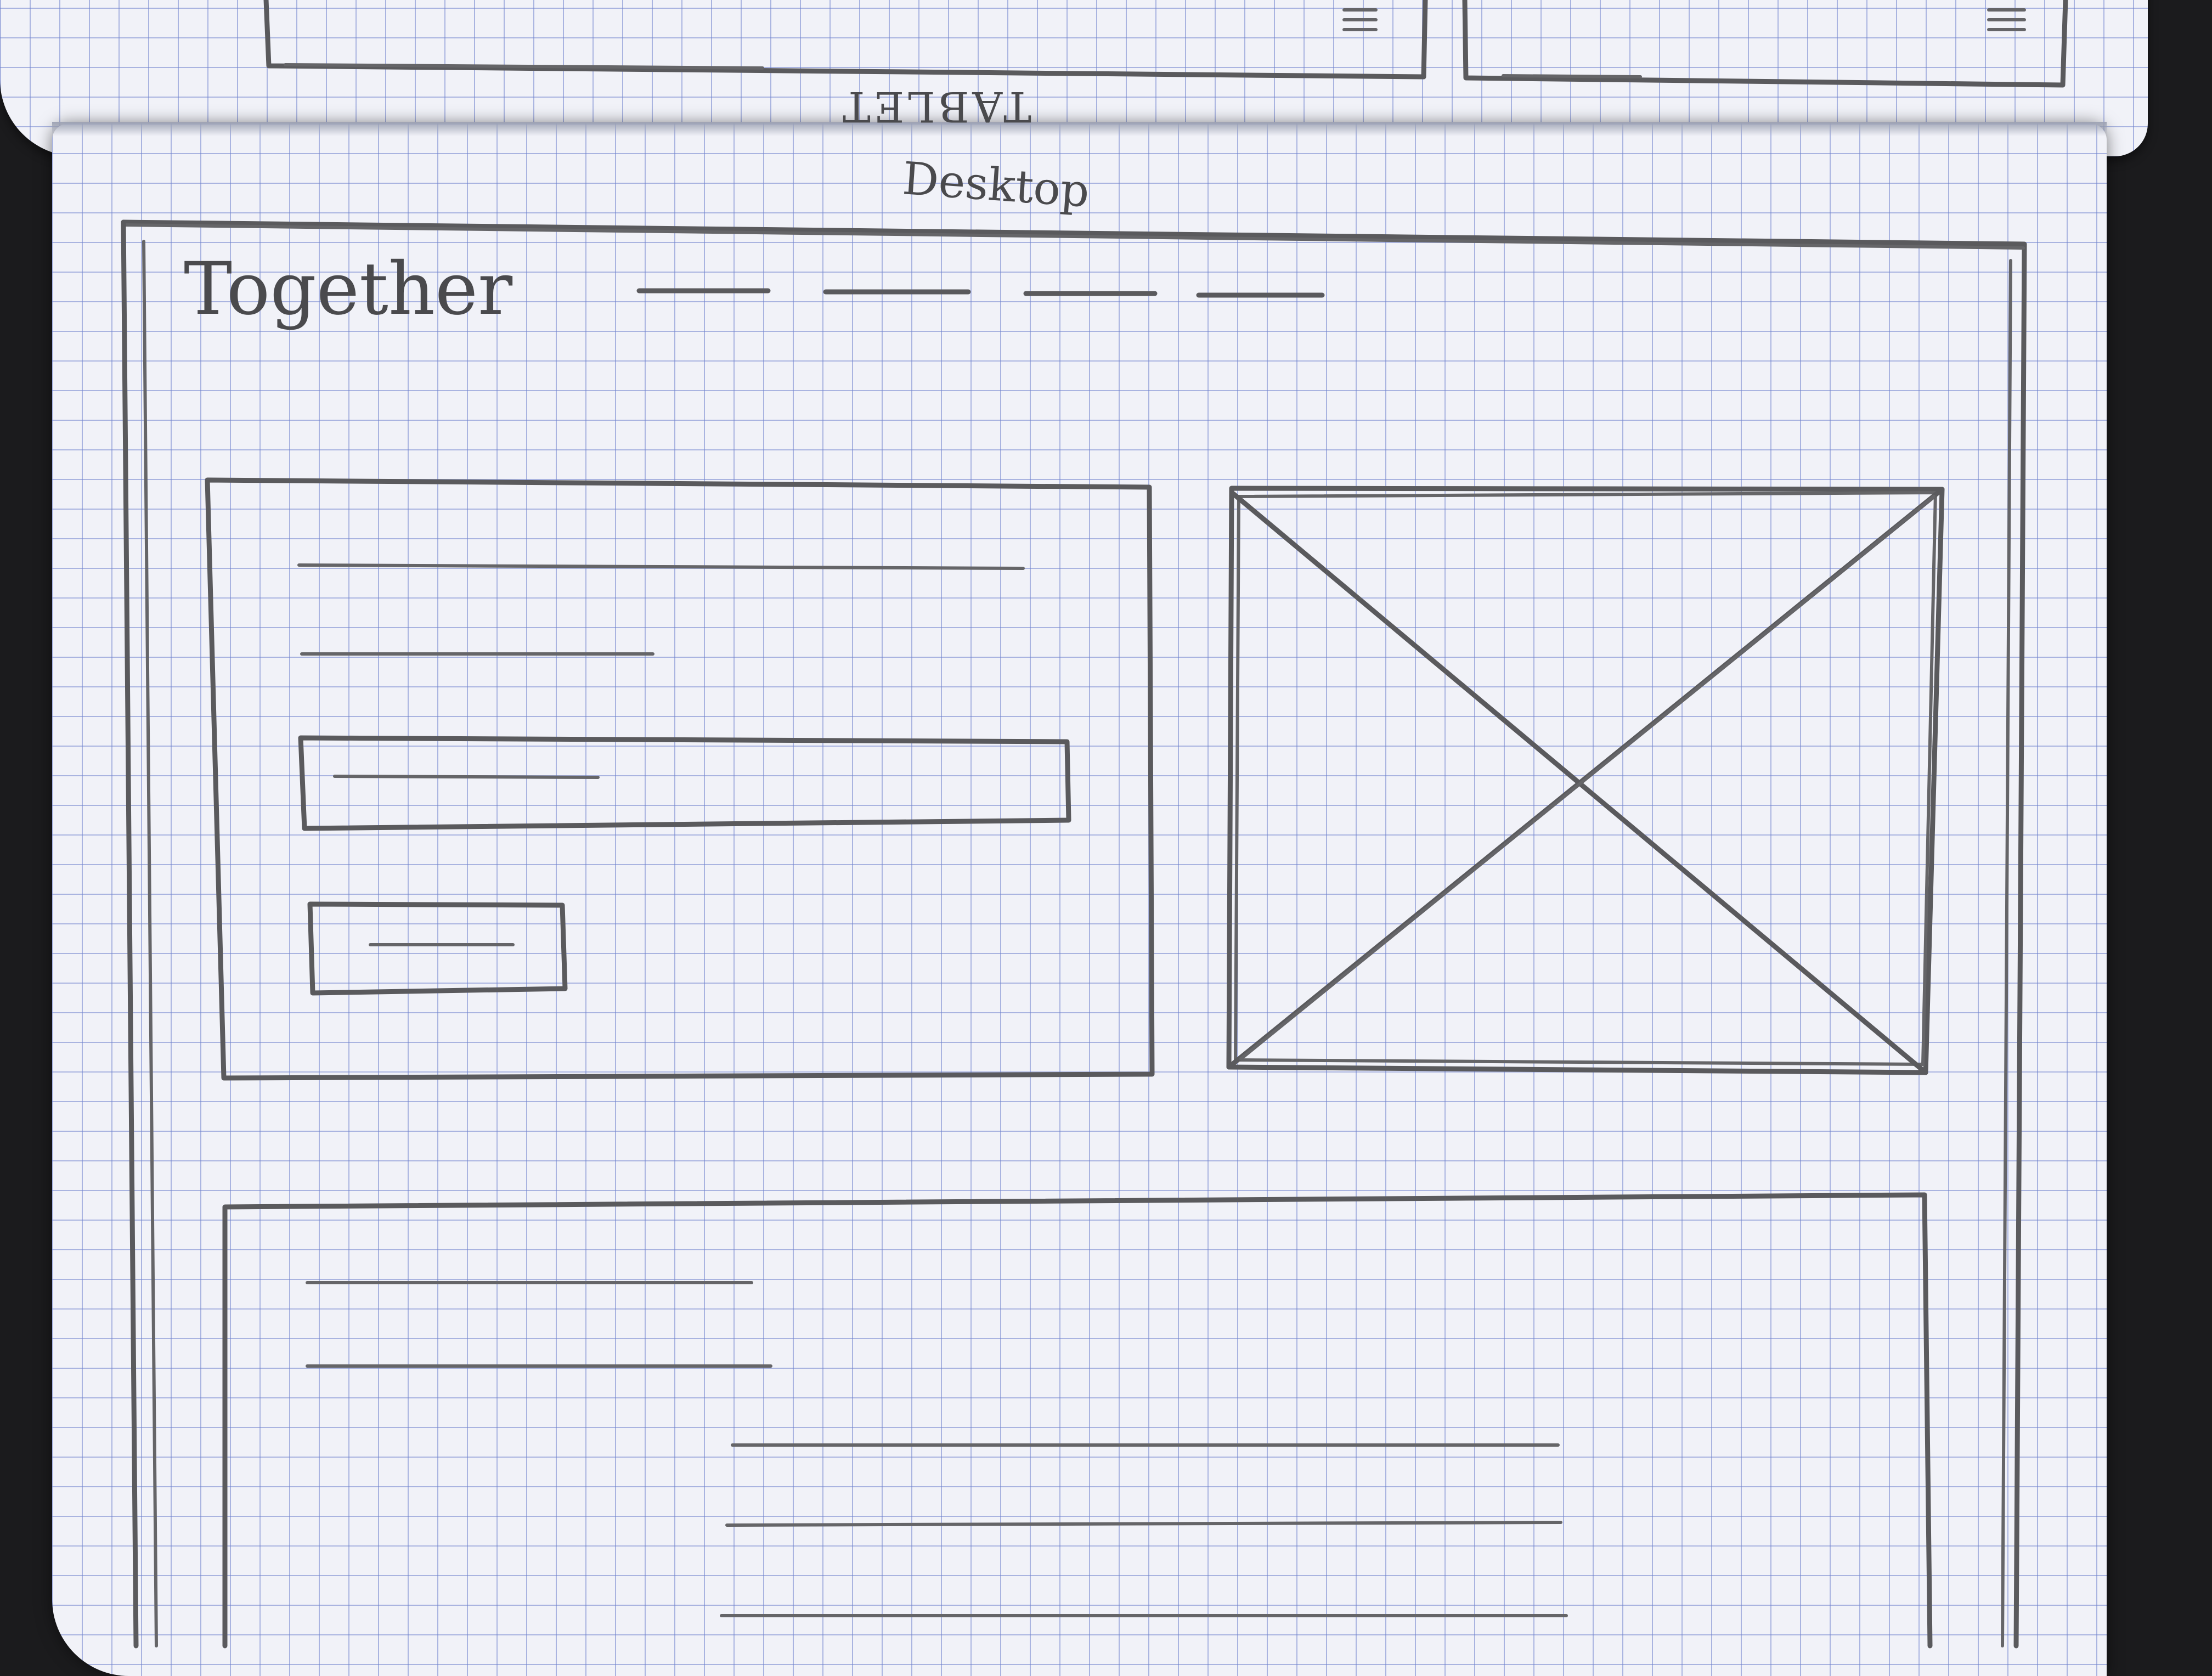 This screenshot has height=1676, width=2212. I want to click on tablet-label: TABLET, so click(935, 106).